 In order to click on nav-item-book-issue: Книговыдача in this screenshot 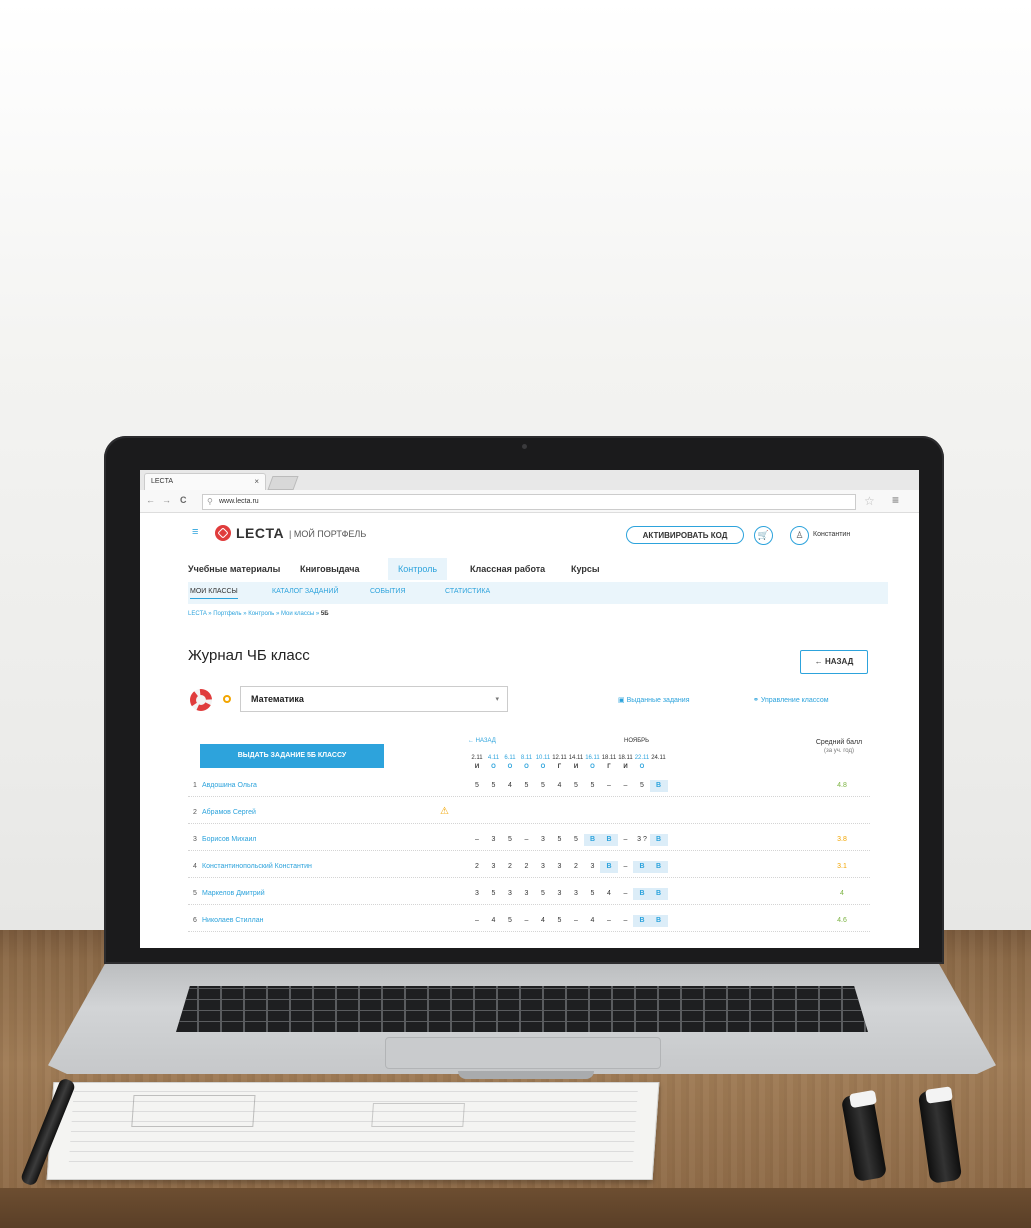, I will do `click(330, 569)`.